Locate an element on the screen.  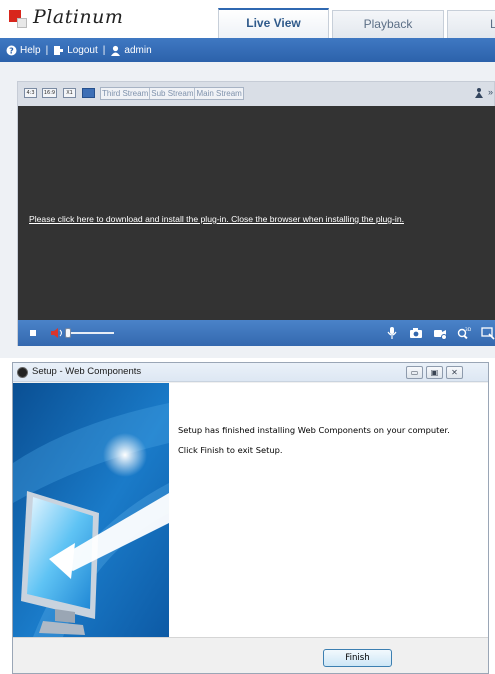
sub-stream-option: Sub Stream is located at coordinates (173, 93).